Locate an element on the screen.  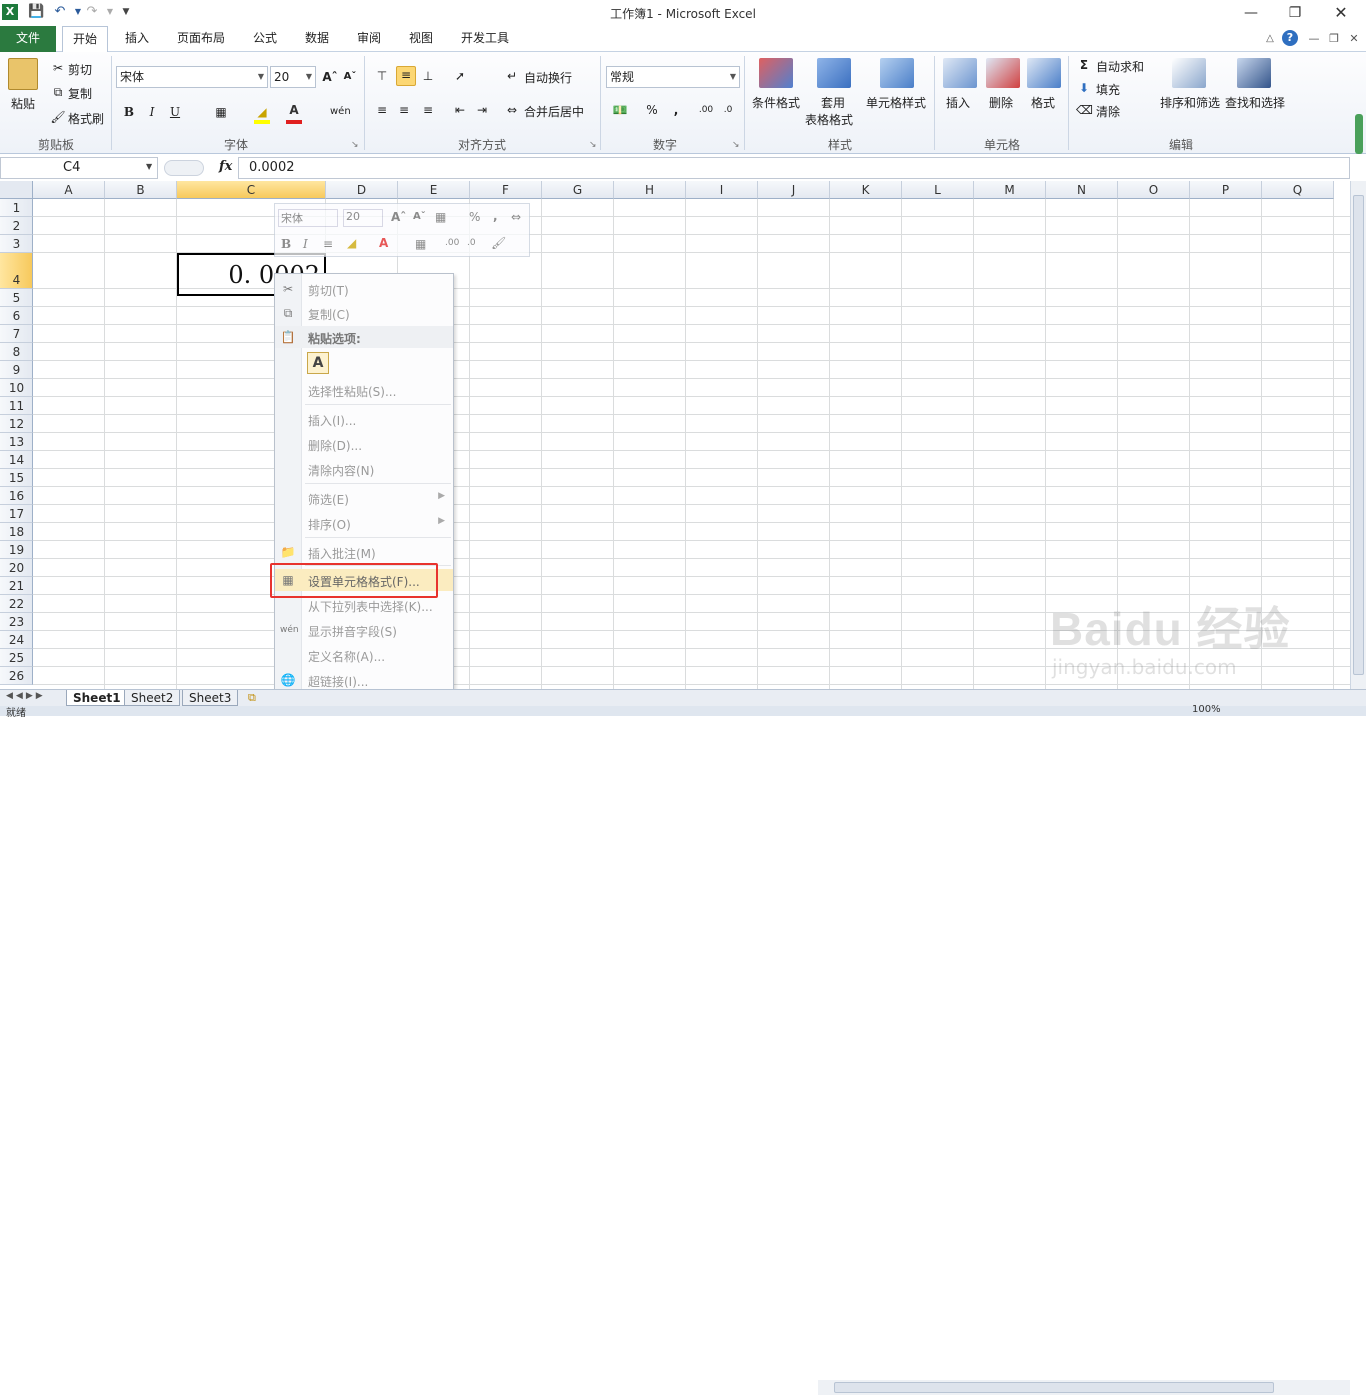
menu-item-show-phonetic: wén 显示拼音字段(S) is located at coordinates (364, 630).